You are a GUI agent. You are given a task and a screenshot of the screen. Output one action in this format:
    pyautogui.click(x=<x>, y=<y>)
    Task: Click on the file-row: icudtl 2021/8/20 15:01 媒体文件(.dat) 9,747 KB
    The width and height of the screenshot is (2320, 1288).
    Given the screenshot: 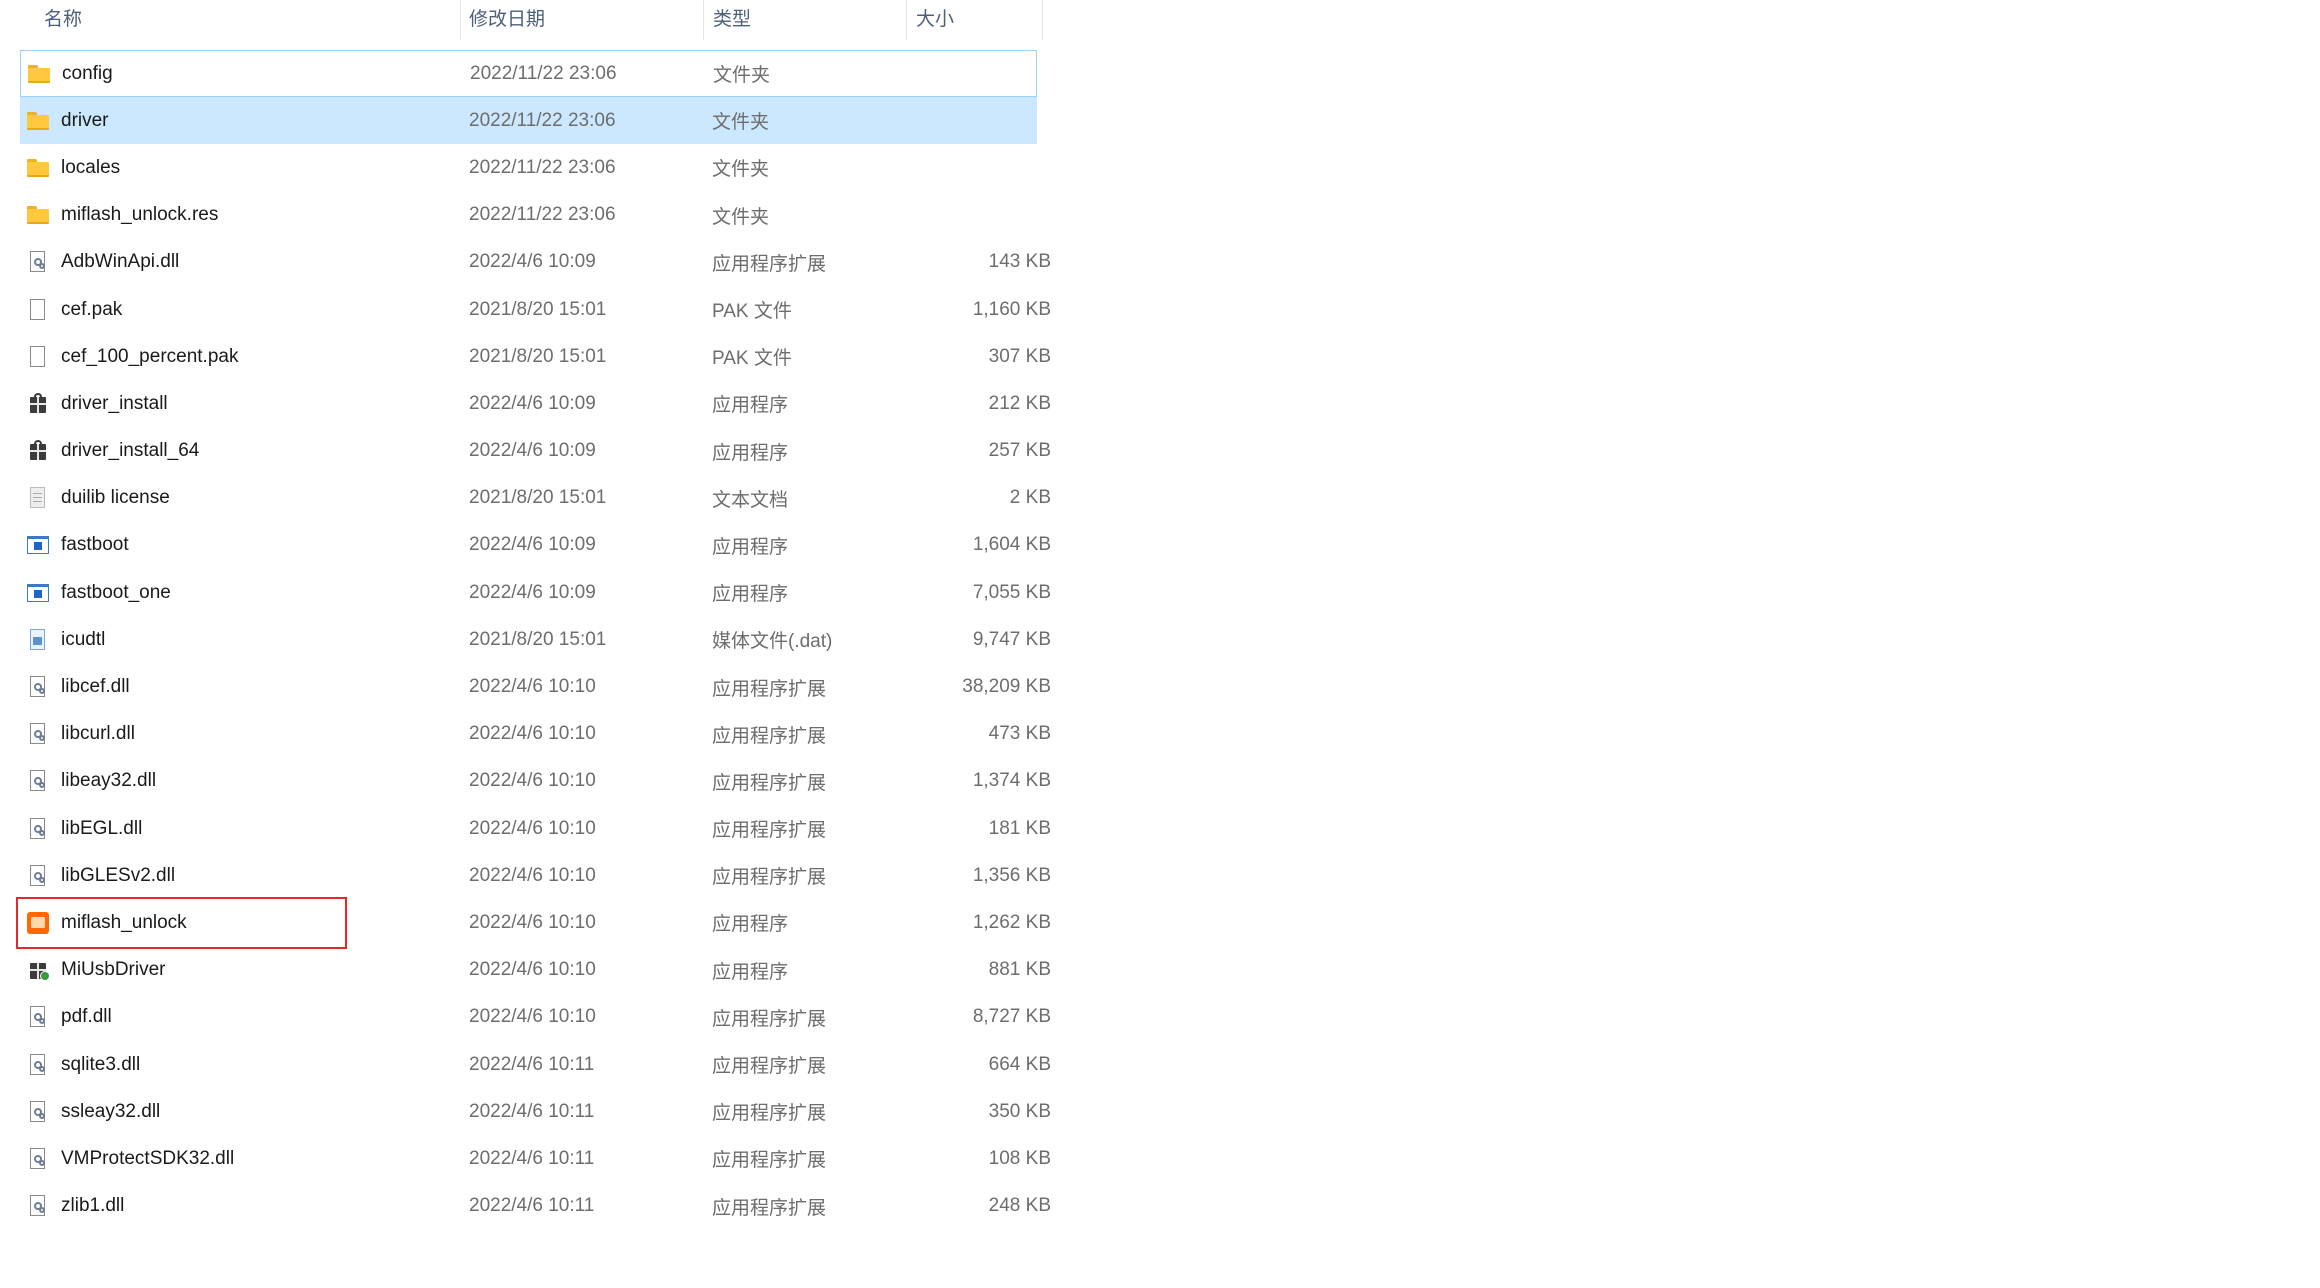 What is the action you would take?
    pyautogui.click(x=535, y=639)
    